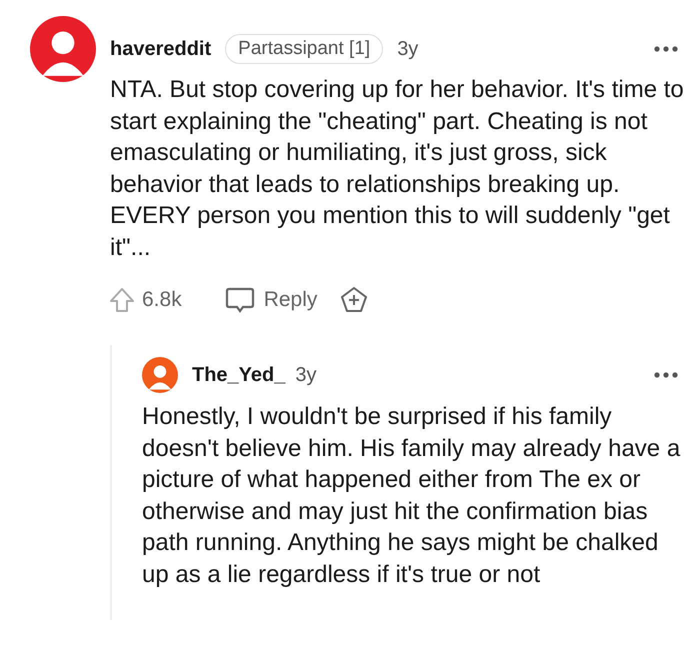 Image resolution: width=700 pixels, height=656 pixels. Describe the element at coordinates (240, 300) in the screenshot. I see `speech-bubble-icon` at that location.